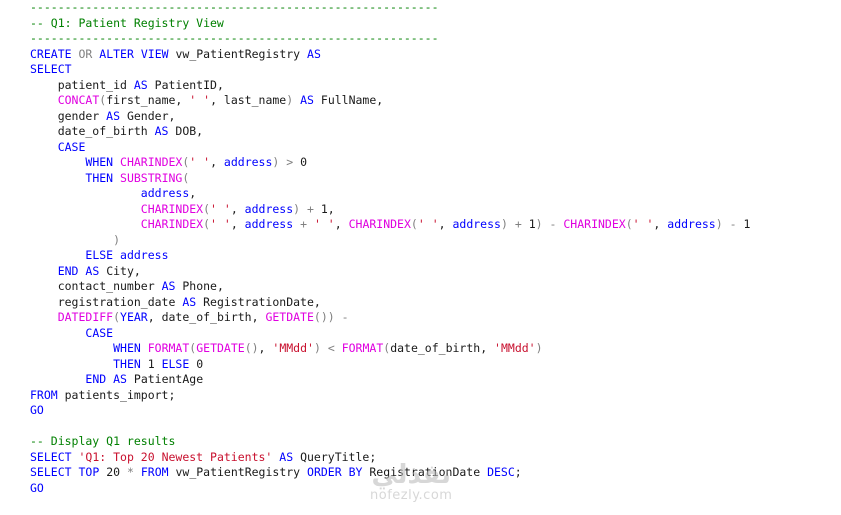 The height and width of the screenshot is (515, 841). Describe the element at coordinates (390, 24) in the screenshot. I see `code-line: -- Q1: Patient Registry View` at that location.